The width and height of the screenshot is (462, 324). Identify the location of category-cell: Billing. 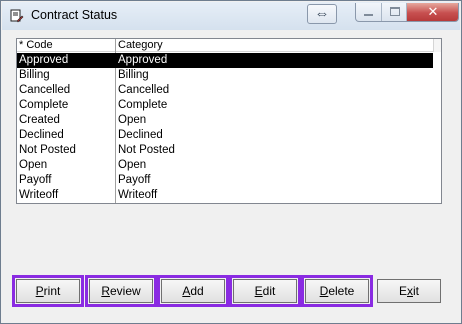
(133, 75).